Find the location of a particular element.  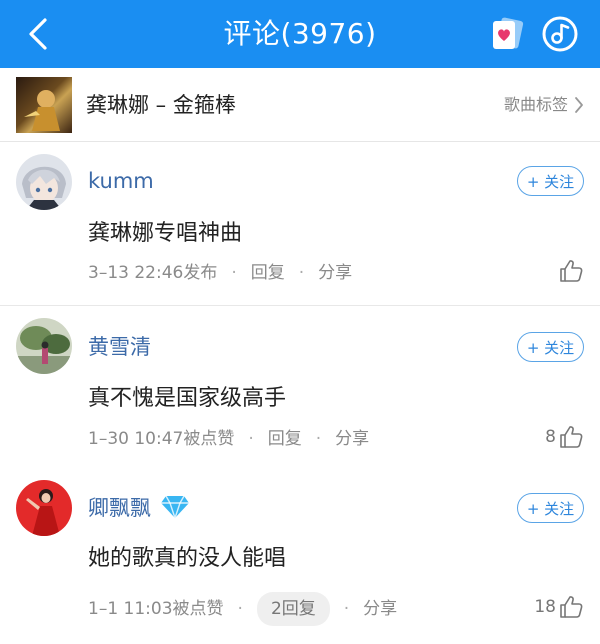

comment-text: 真不愧是国家级高手 is located at coordinates (187, 399).